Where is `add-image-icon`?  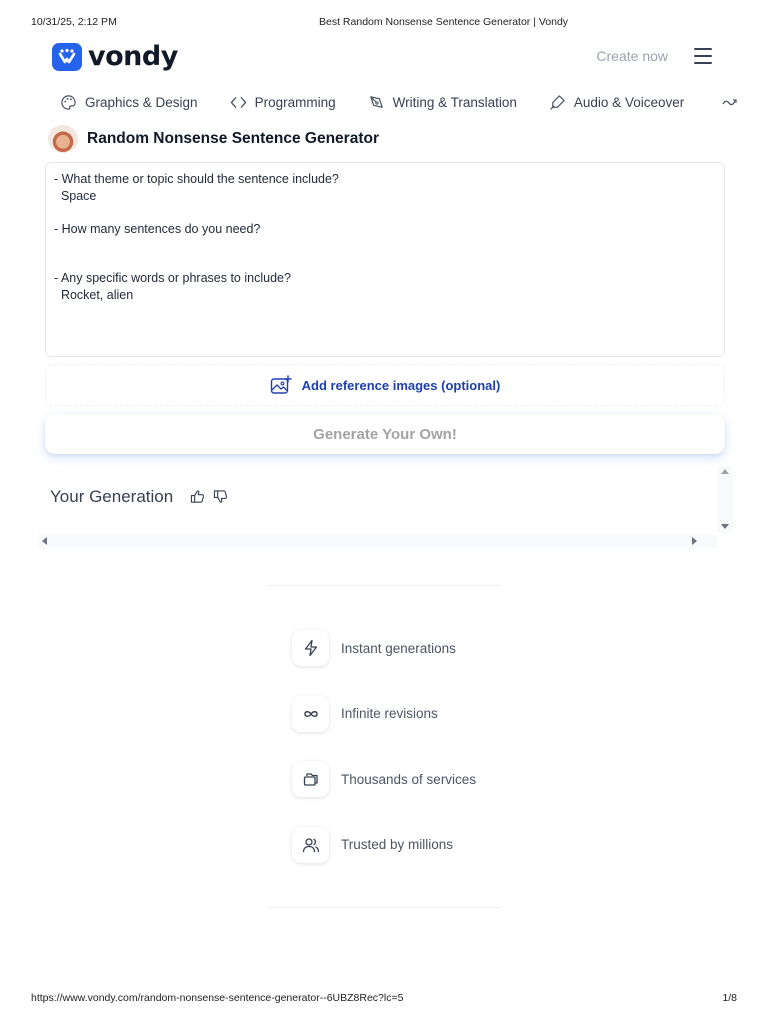 add-image-icon is located at coordinates (281, 384).